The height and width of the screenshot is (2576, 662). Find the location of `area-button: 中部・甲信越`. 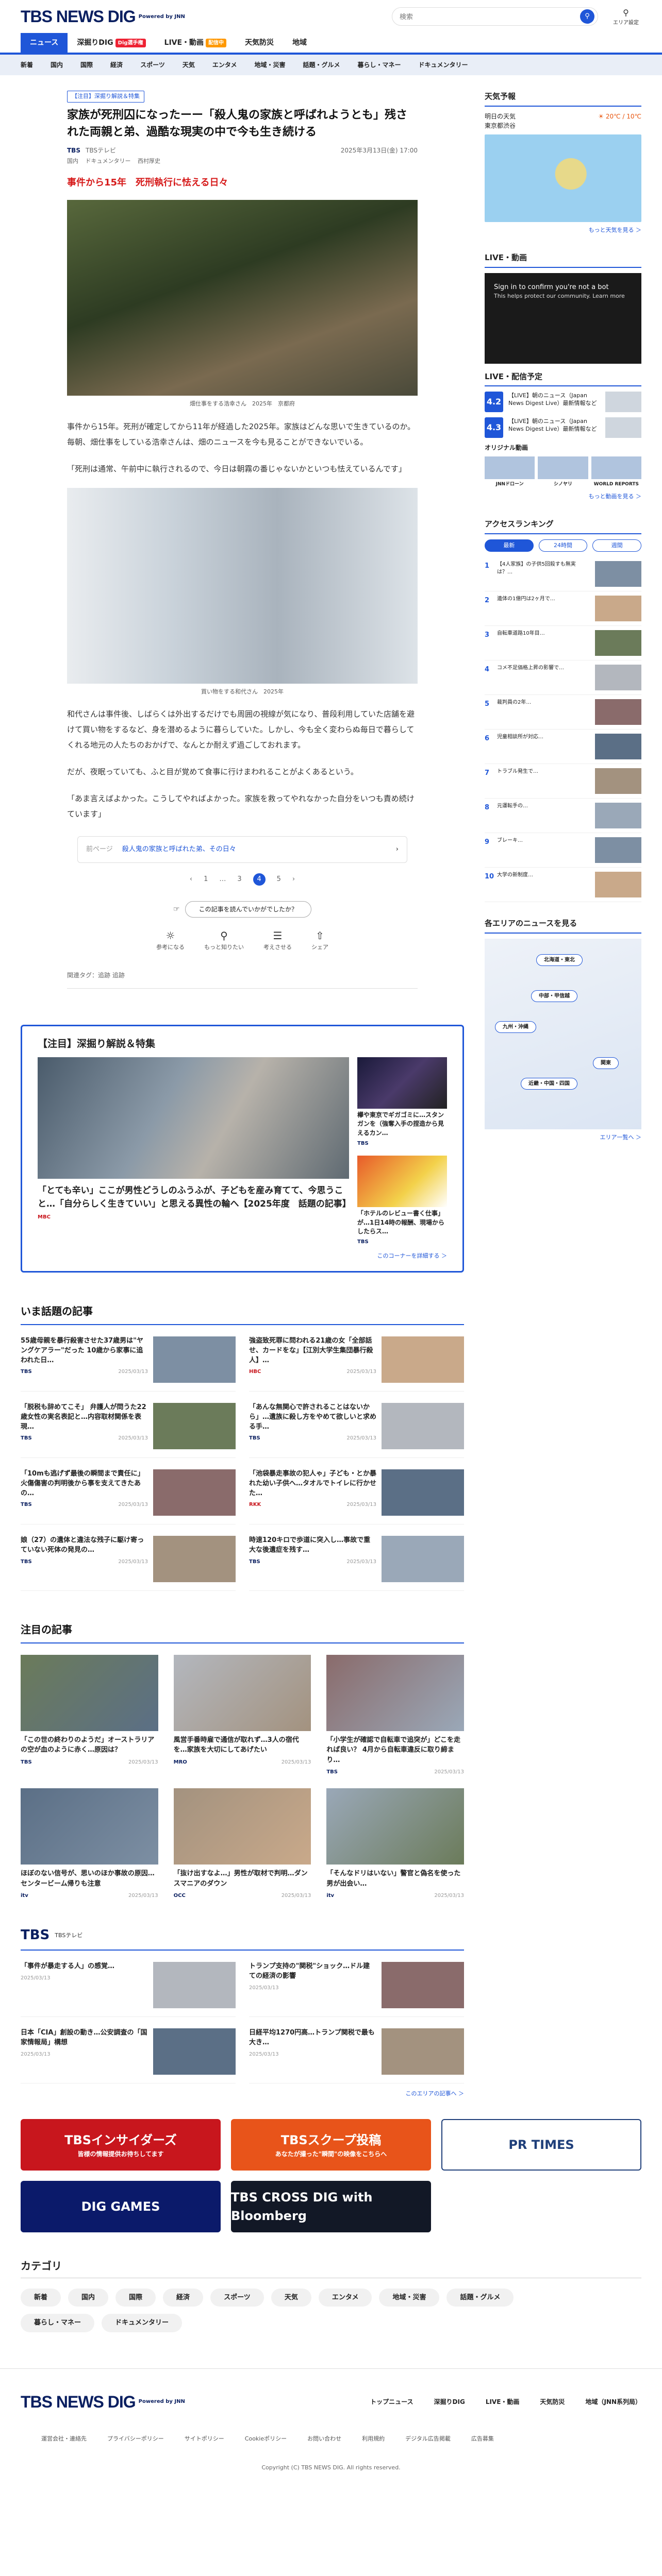

area-button: 中部・甲信越 is located at coordinates (554, 996).